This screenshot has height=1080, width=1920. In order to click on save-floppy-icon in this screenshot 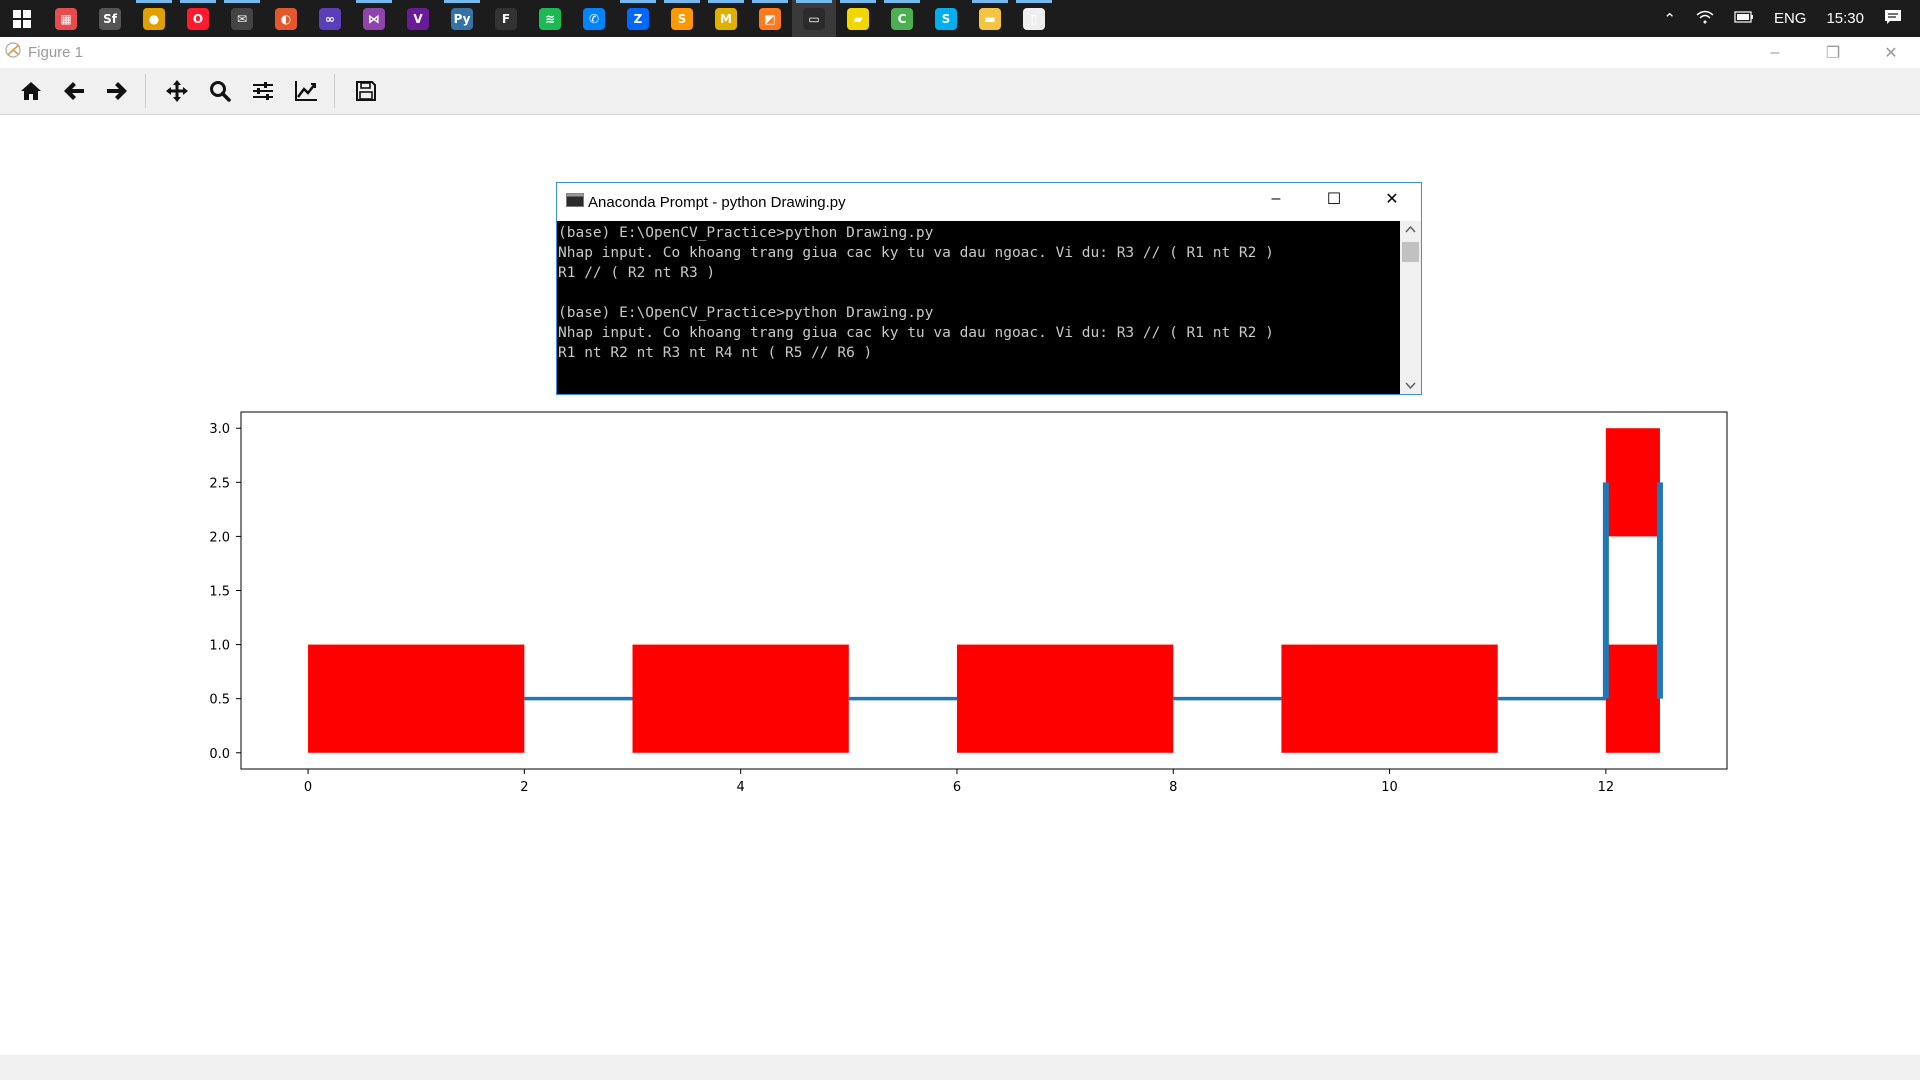, I will do `click(366, 91)`.